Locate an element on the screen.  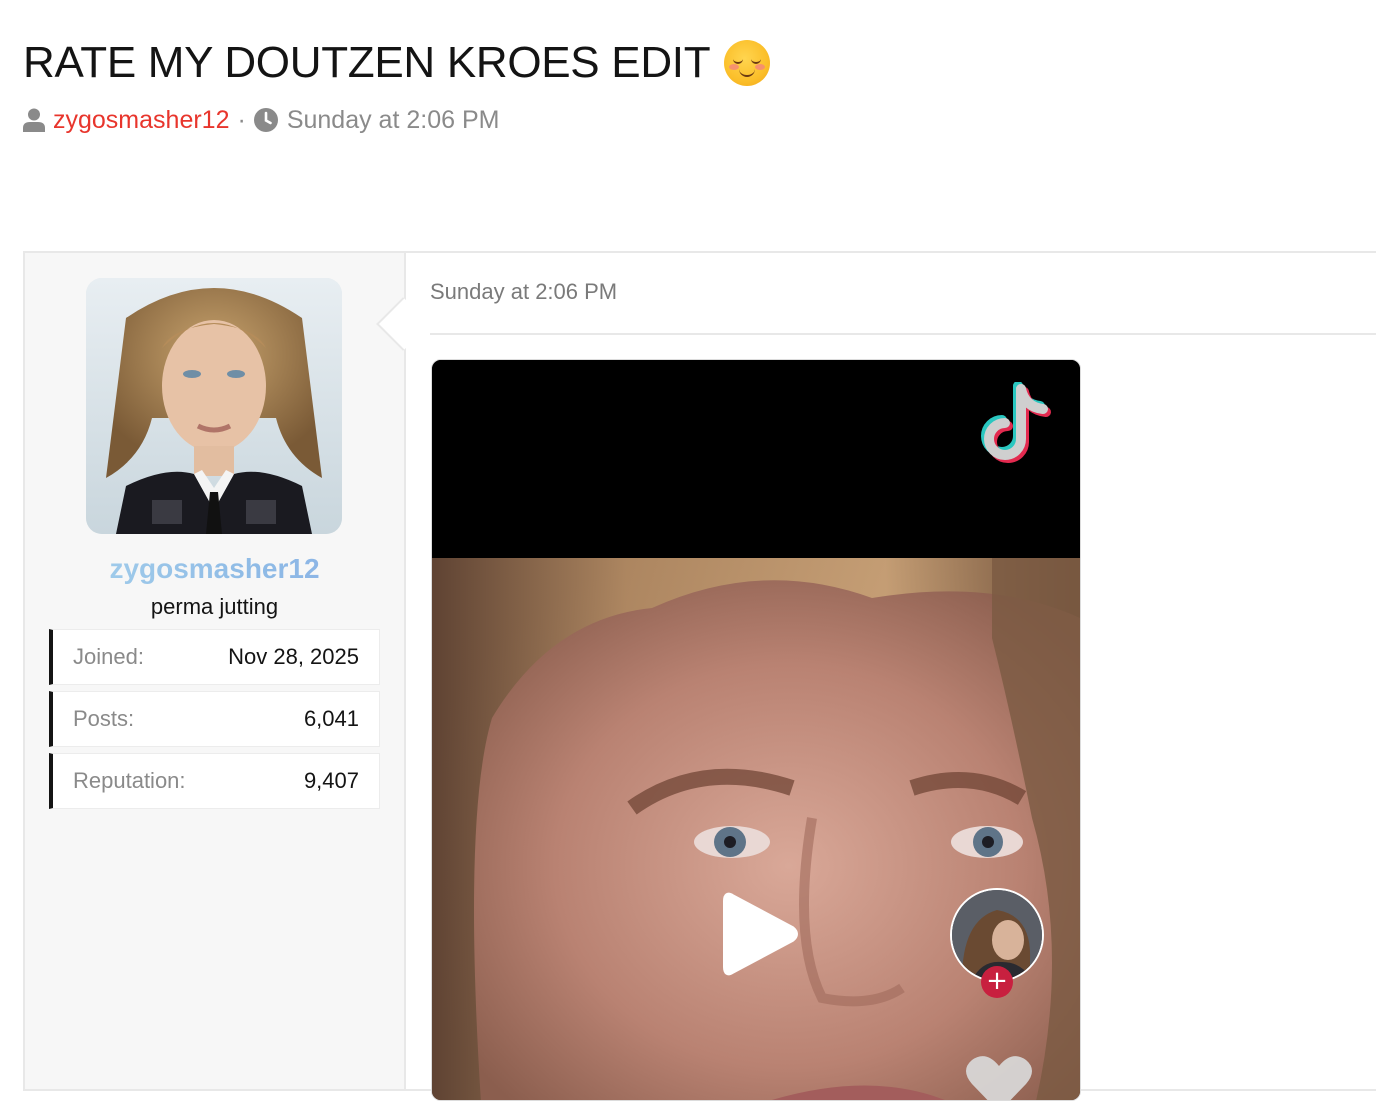
stat-joined: Joined: Nov 28, 2025 is located at coordinates (214, 657).